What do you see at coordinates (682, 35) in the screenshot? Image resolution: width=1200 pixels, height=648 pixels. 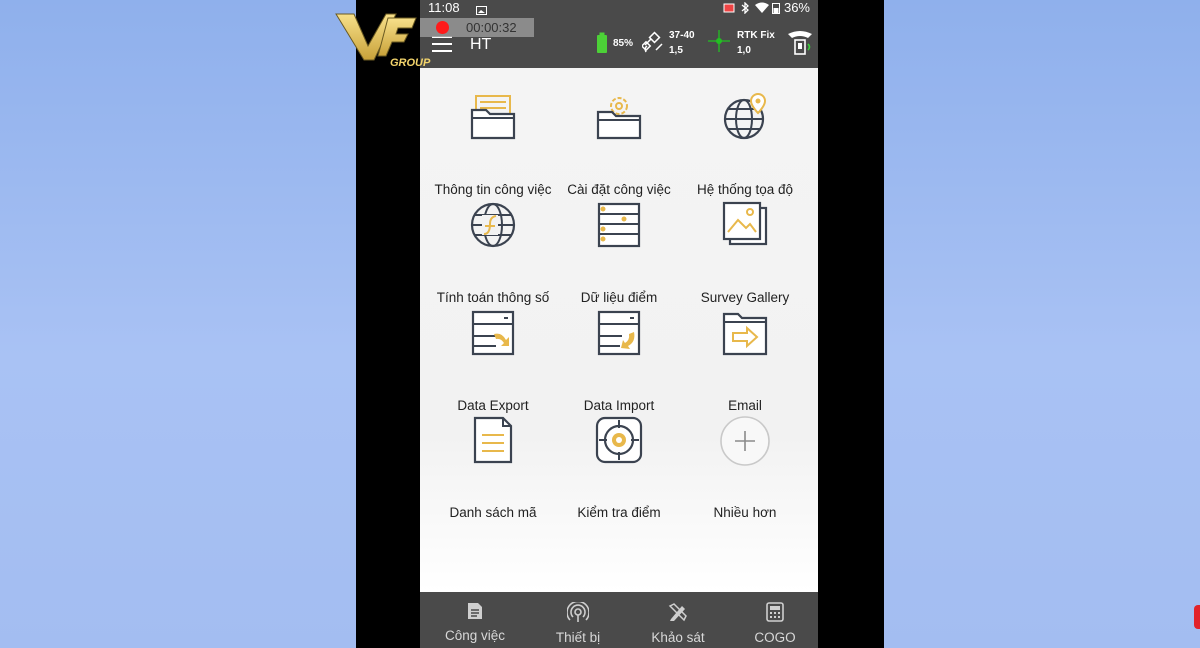 I see `satellite-count: 37-40` at bounding box center [682, 35].